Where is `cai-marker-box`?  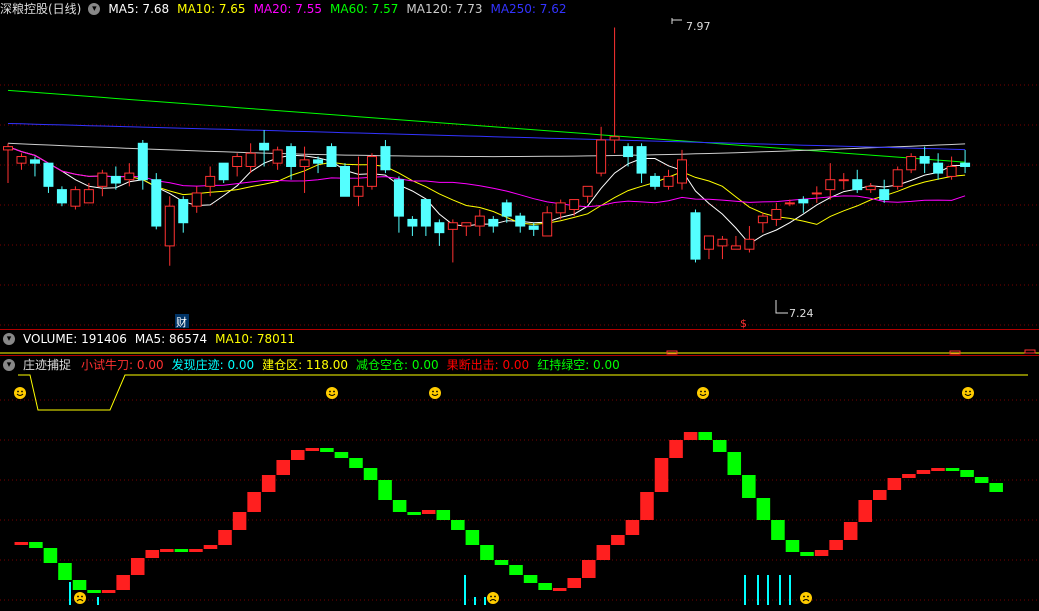 cai-marker-box is located at coordinates (182, 321).